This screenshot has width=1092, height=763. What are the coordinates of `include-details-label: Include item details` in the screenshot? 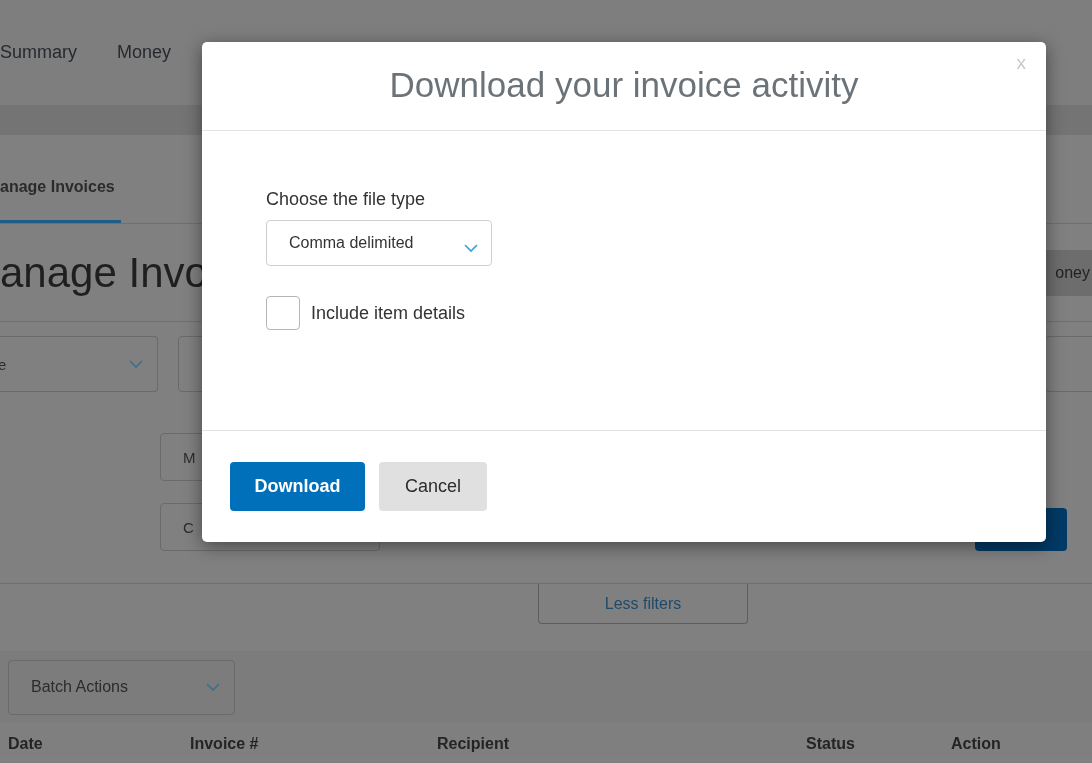 It's located at (388, 313).